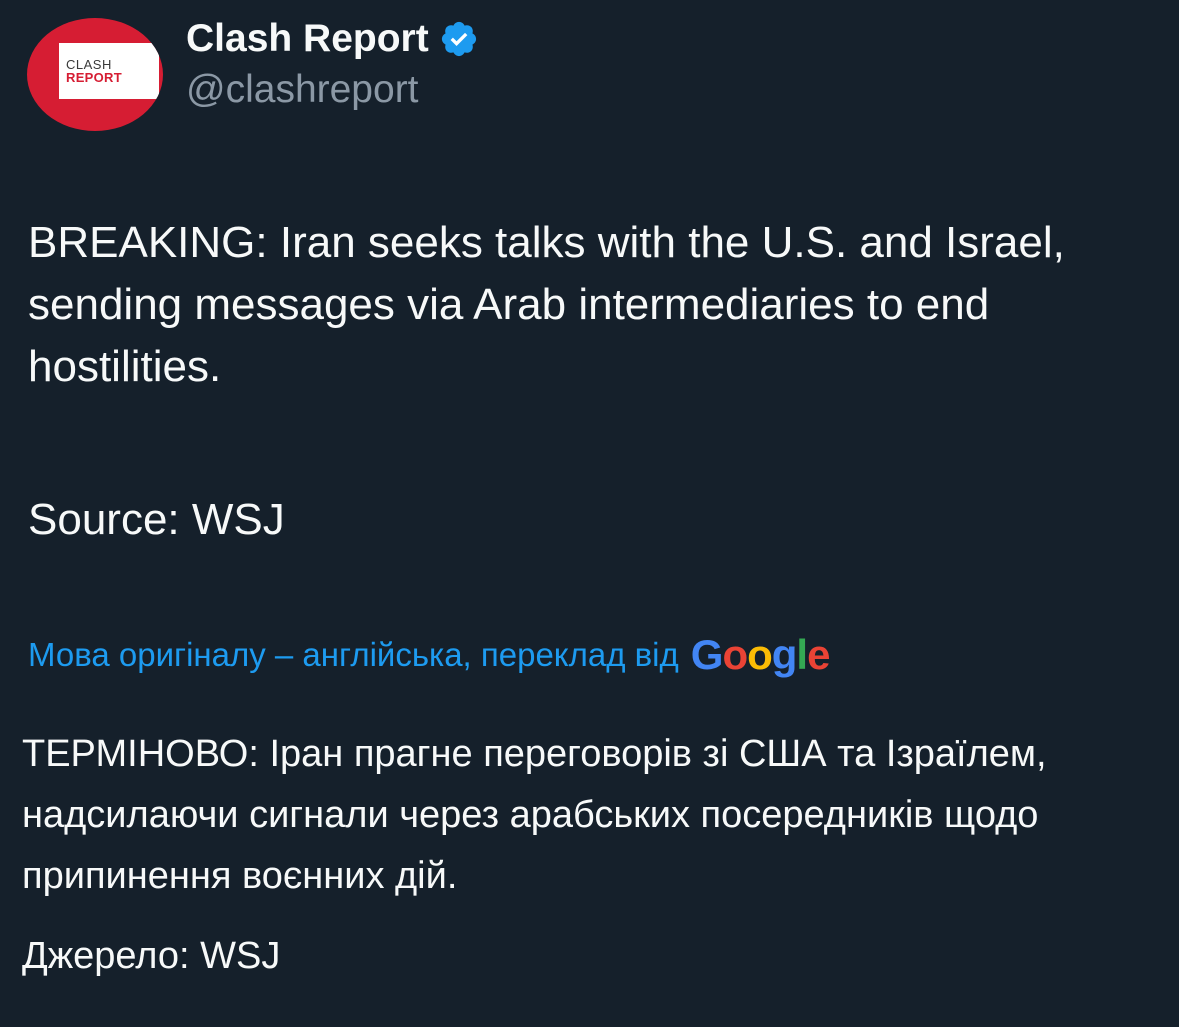 This screenshot has height=1027, width=1179. Describe the element at coordinates (802, 654) in the screenshot. I see `google-logo-letter: l` at that location.